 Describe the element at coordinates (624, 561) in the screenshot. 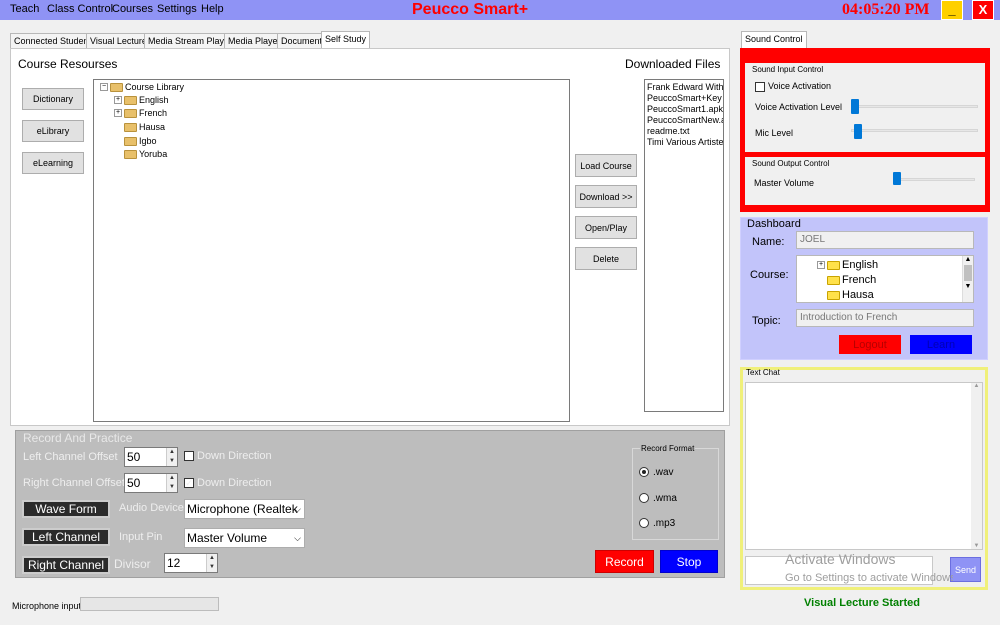

I see `record-button: Record` at that location.